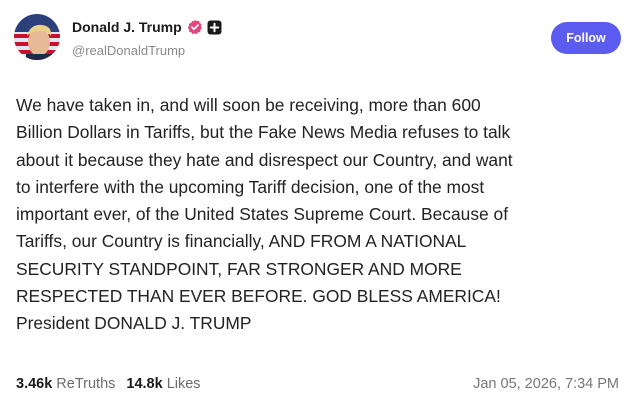 This screenshot has height=409, width=635. What do you see at coordinates (127, 27) in the screenshot?
I see `author-name: Donald J. Trump` at bounding box center [127, 27].